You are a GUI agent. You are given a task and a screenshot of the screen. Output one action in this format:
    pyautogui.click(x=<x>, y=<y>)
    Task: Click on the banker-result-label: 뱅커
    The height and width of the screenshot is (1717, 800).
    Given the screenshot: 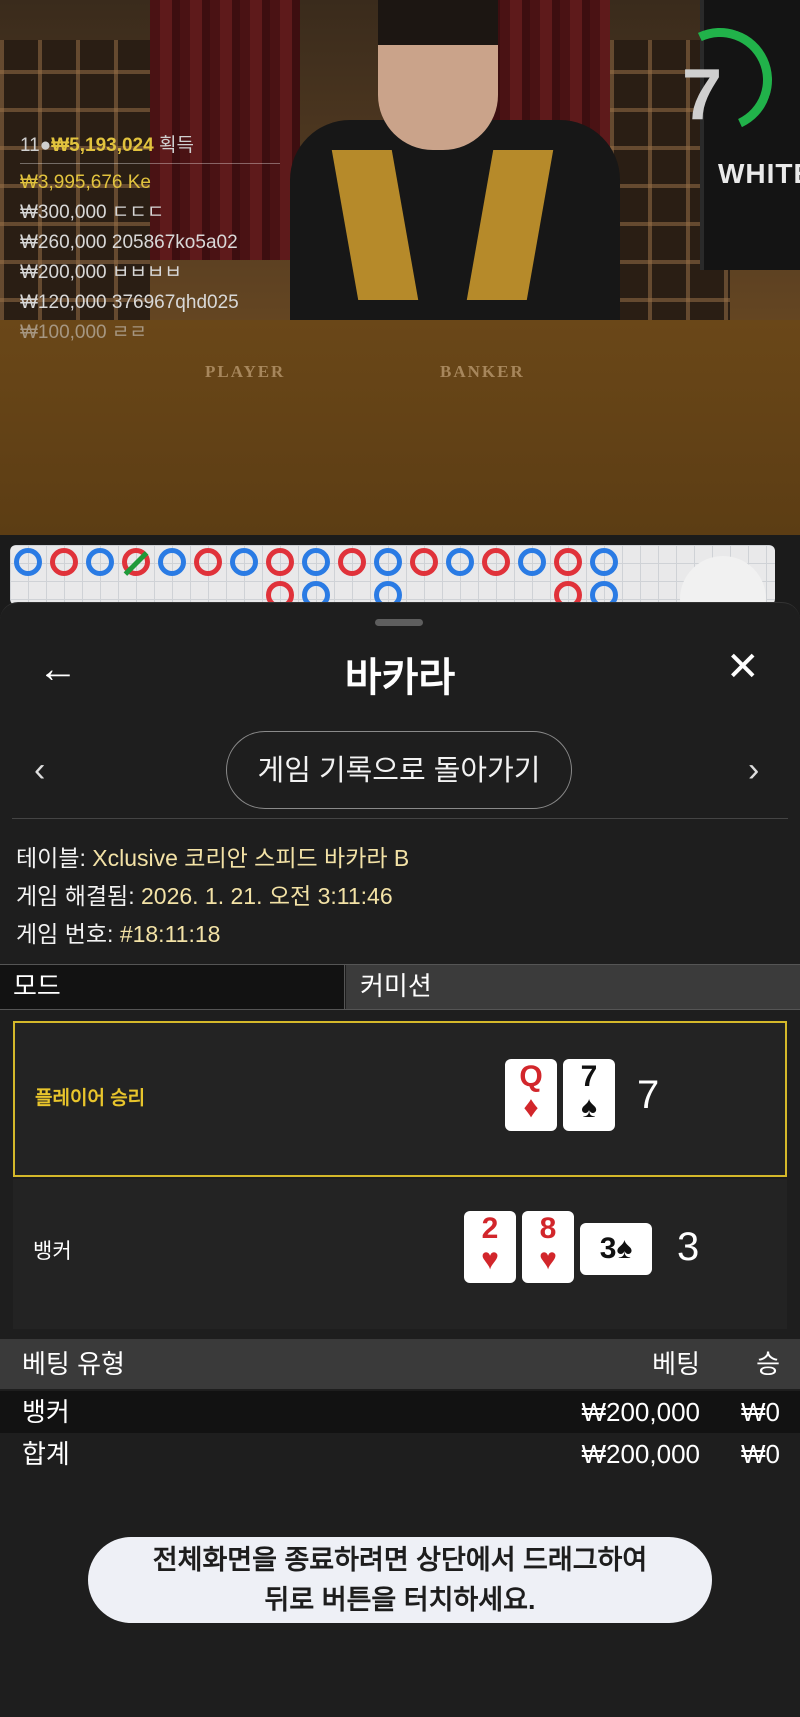 What is the action you would take?
    pyautogui.click(x=52, y=1251)
    